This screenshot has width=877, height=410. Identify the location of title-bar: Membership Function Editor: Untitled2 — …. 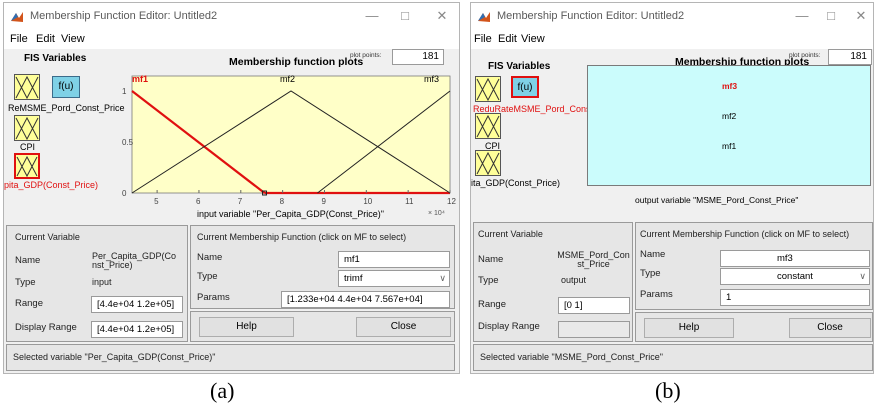
(672, 17).